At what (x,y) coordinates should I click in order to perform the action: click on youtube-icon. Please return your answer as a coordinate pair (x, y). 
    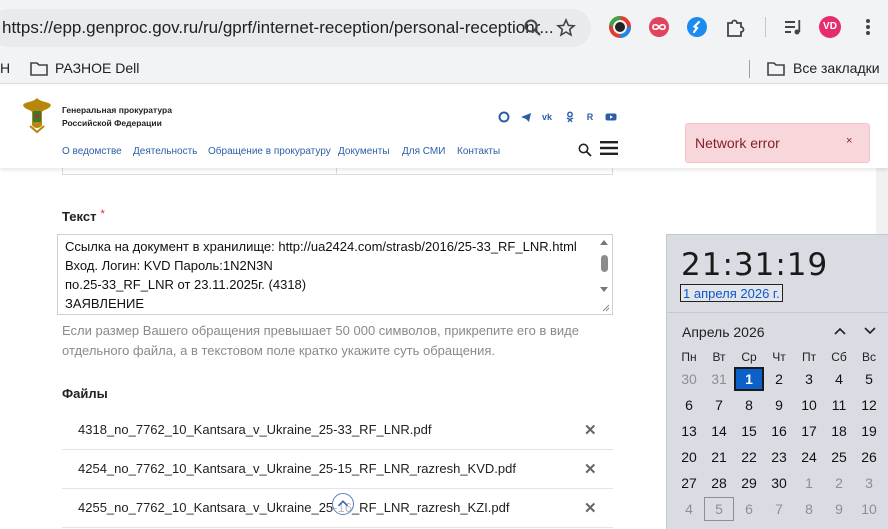
    Looking at the image, I should click on (611, 117).